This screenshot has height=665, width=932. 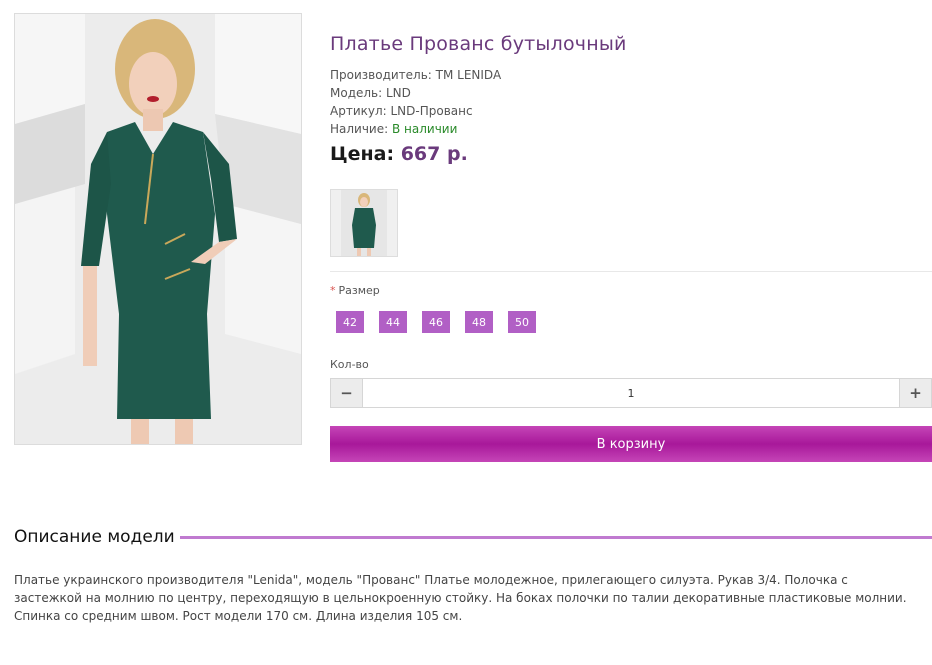 I want to click on availability: Наличие: В наличии, so click(x=415, y=129).